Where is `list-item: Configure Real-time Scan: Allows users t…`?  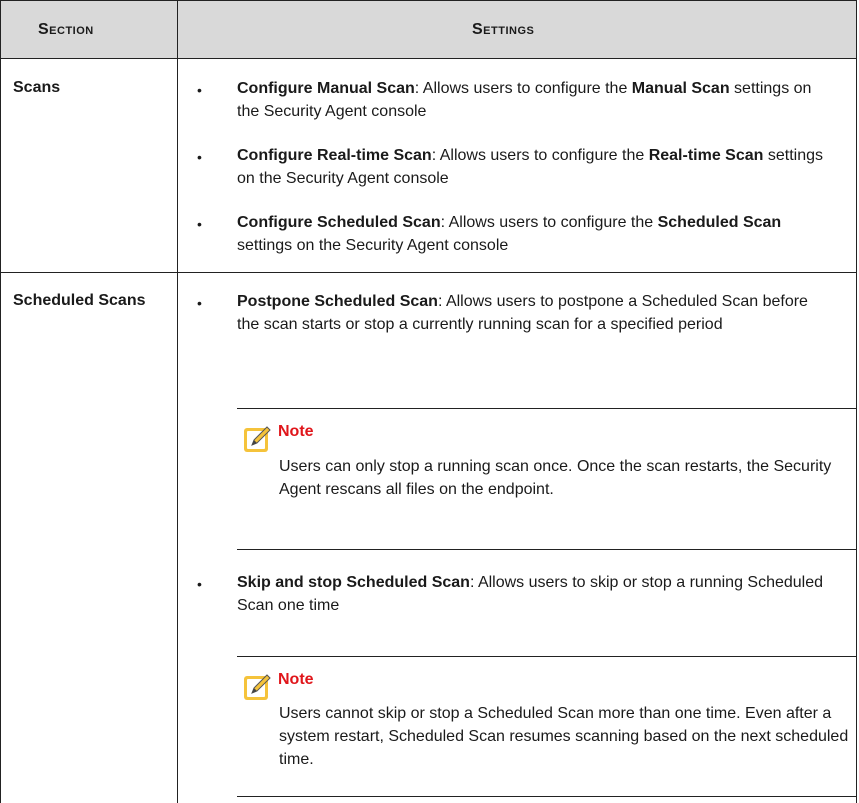 list-item: Configure Real-time Scan: Allows users t… is located at coordinates (530, 167).